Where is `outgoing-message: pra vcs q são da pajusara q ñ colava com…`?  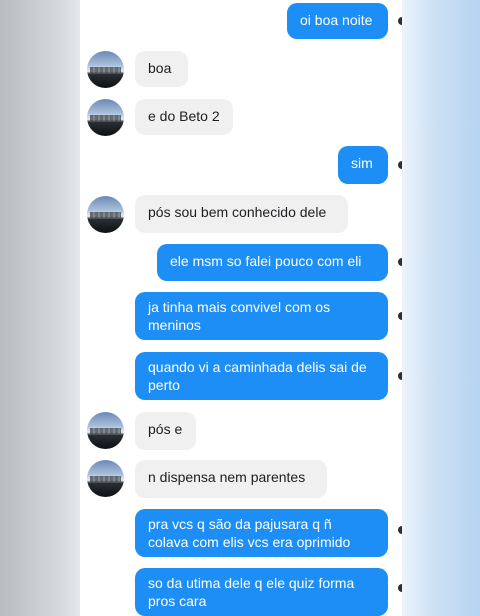 outgoing-message: pra vcs q são da pajusara q ñ colava com… is located at coordinates (261, 533).